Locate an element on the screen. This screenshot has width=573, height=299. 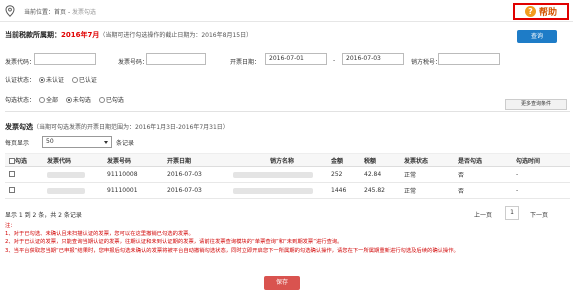
auth-option-unverified: 未认证 is located at coordinates (54, 80).